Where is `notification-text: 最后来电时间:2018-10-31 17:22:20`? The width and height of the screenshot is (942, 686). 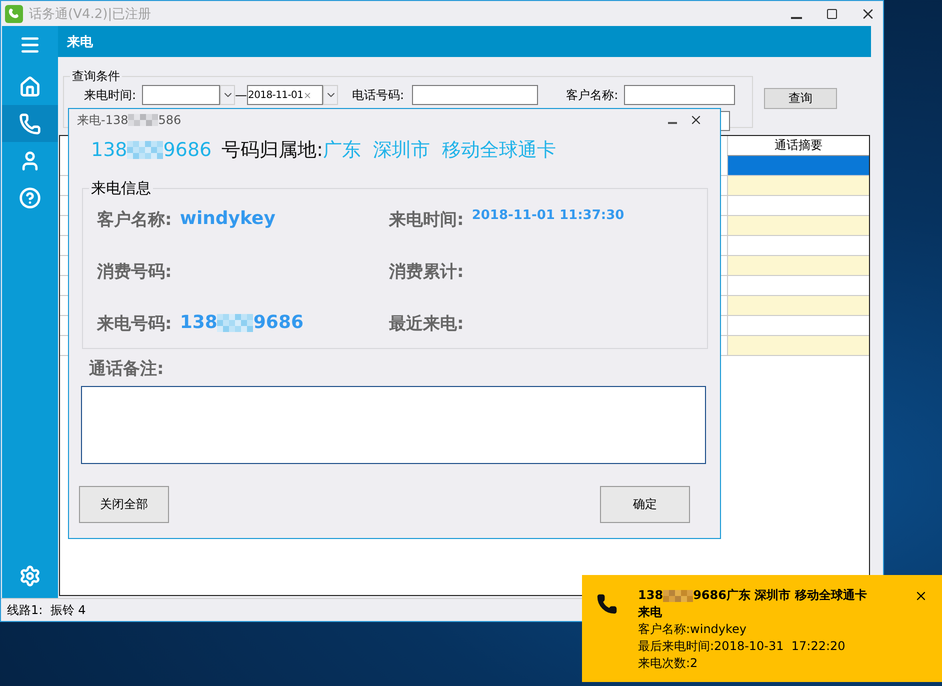 notification-text: 最后来电时间:2018-10-31 17:22:20 is located at coordinates (742, 646).